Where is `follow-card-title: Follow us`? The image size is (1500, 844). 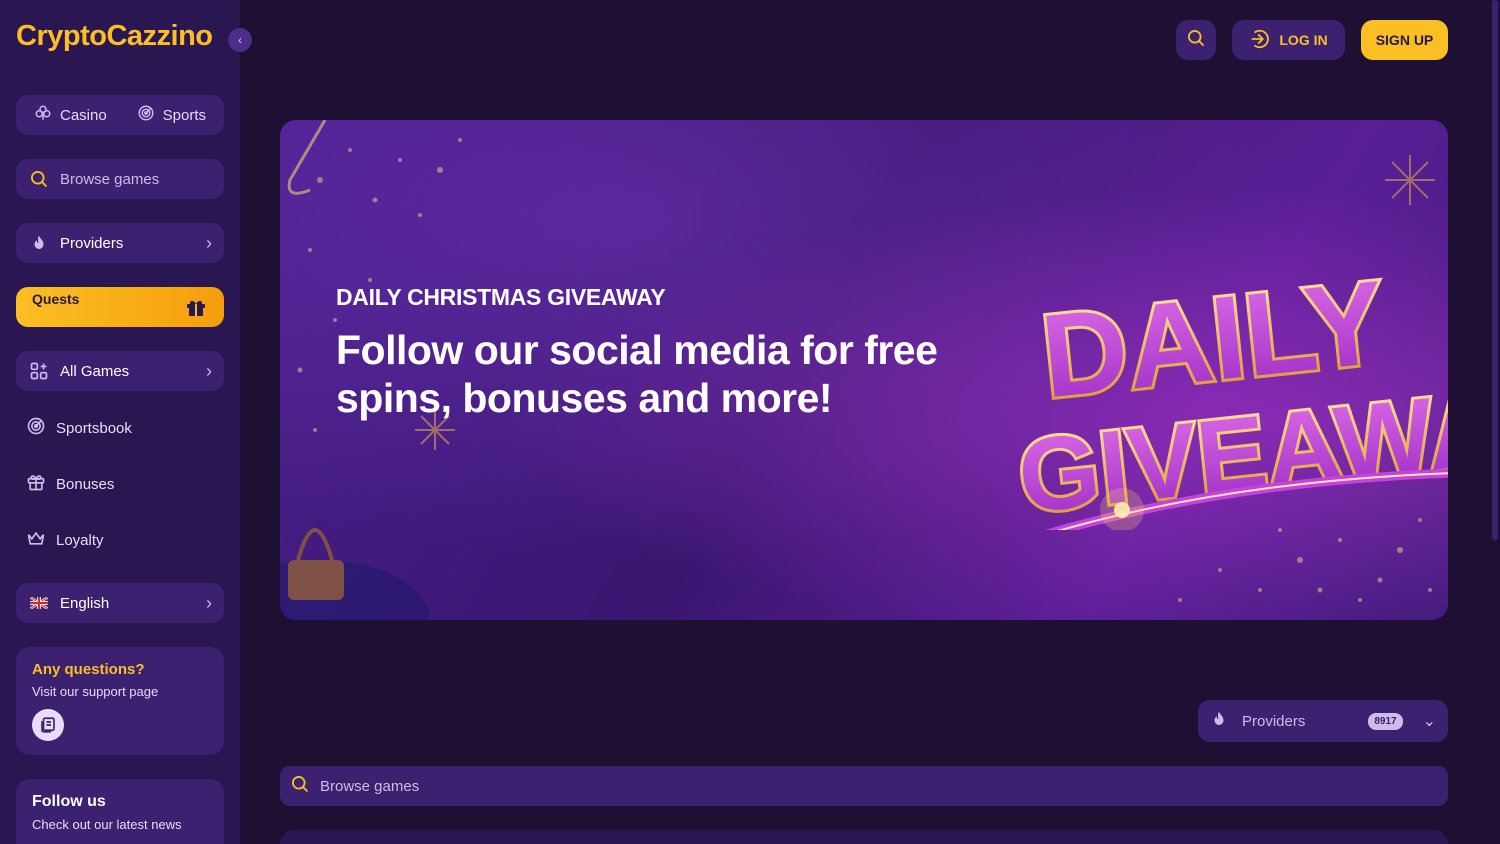 follow-card-title: Follow us is located at coordinates (69, 801).